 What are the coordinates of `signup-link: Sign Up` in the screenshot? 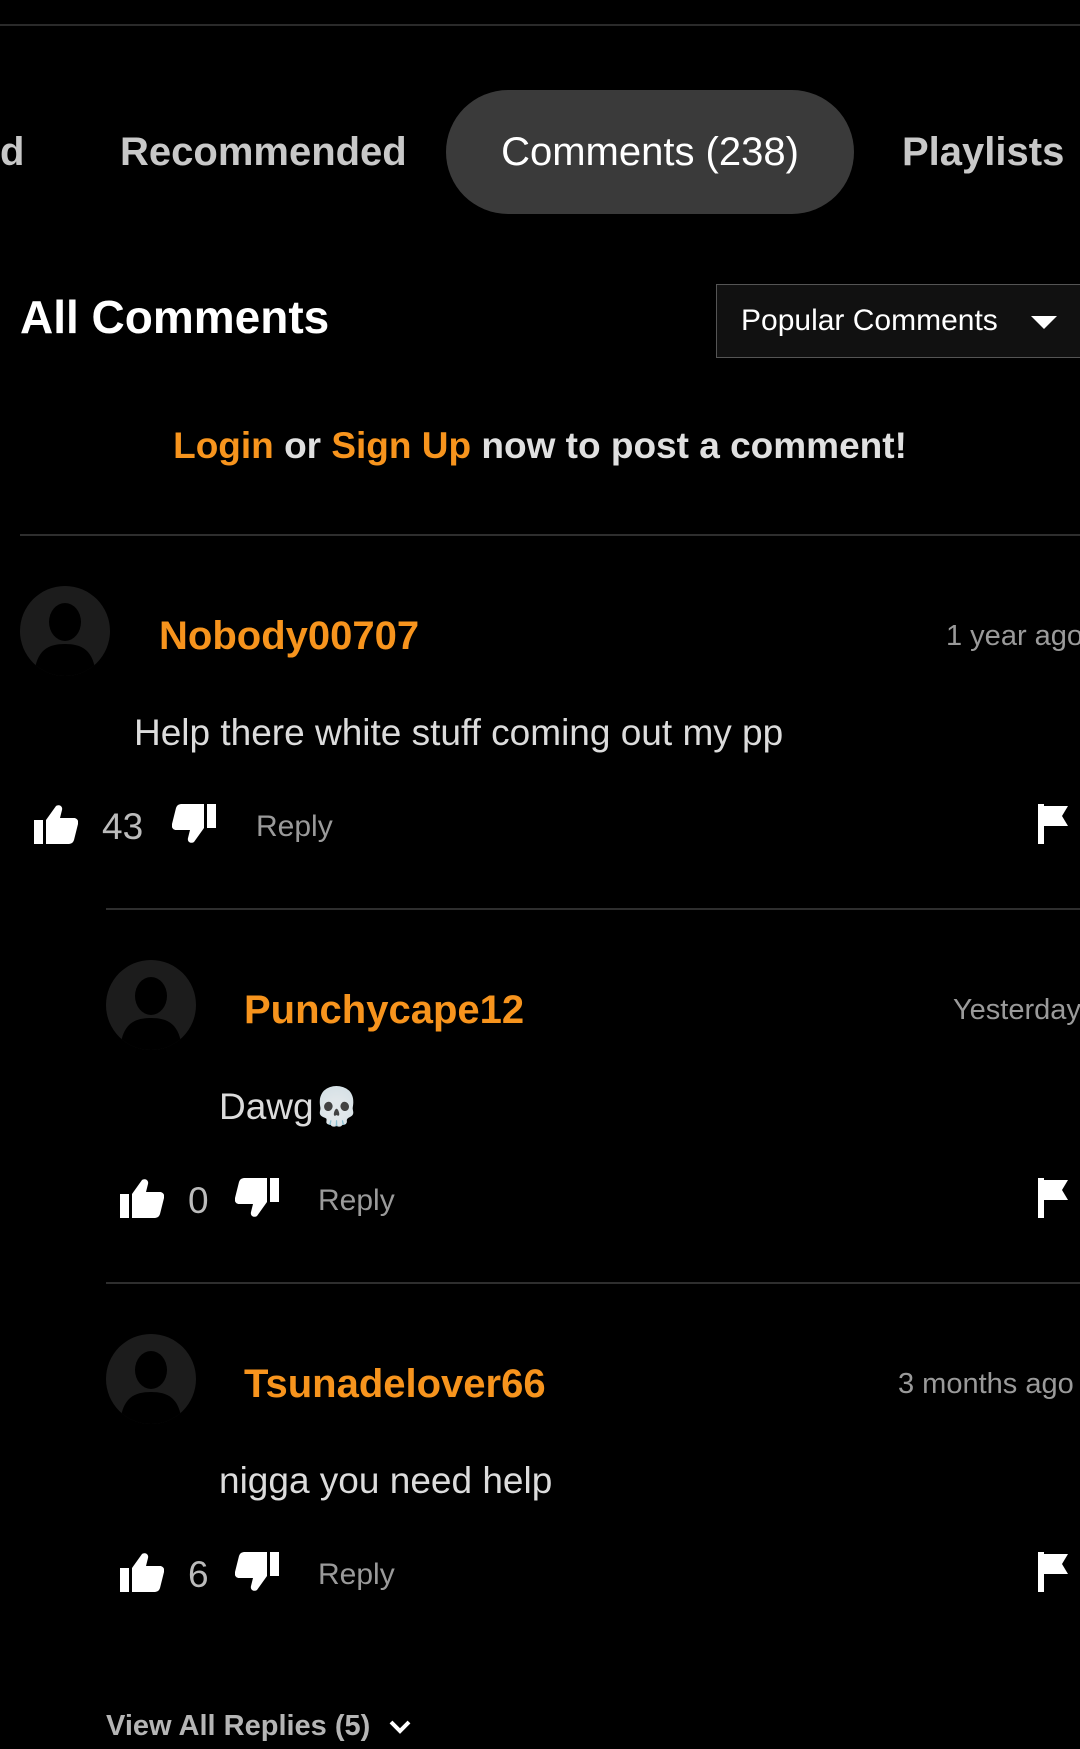 It's located at (401, 445).